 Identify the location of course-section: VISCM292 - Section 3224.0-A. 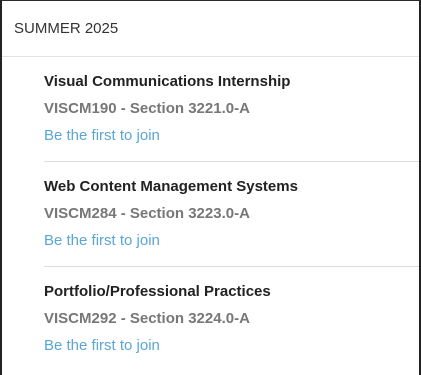
(147, 318).